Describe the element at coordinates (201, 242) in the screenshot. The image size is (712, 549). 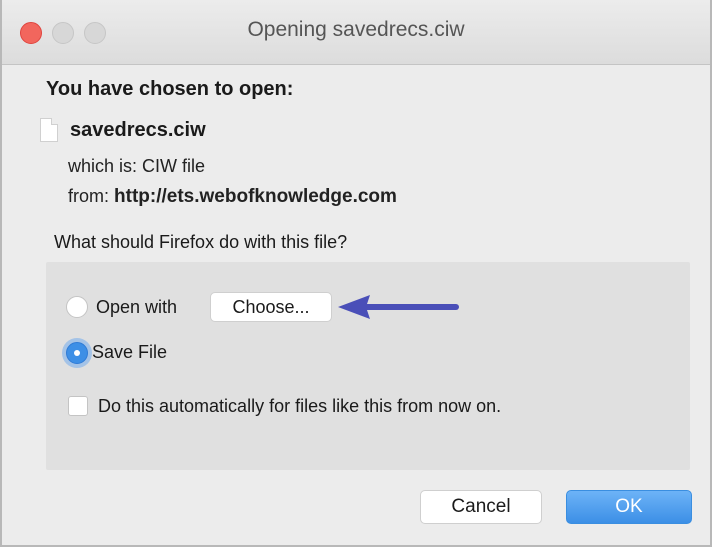
I see `action-question: What should Firefox do with this file?` at that location.